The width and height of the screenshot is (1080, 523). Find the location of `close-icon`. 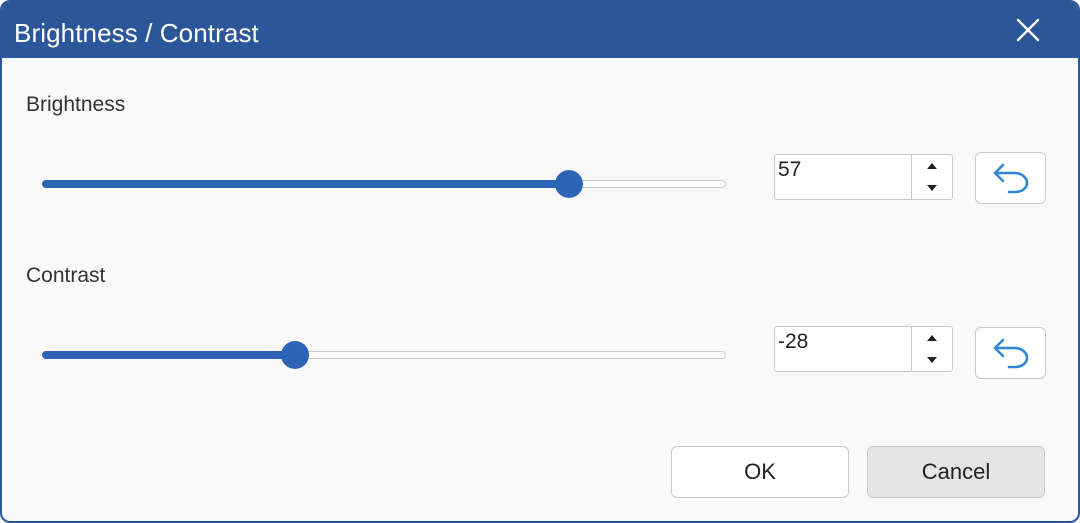

close-icon is located at coordinates (1028, 30).